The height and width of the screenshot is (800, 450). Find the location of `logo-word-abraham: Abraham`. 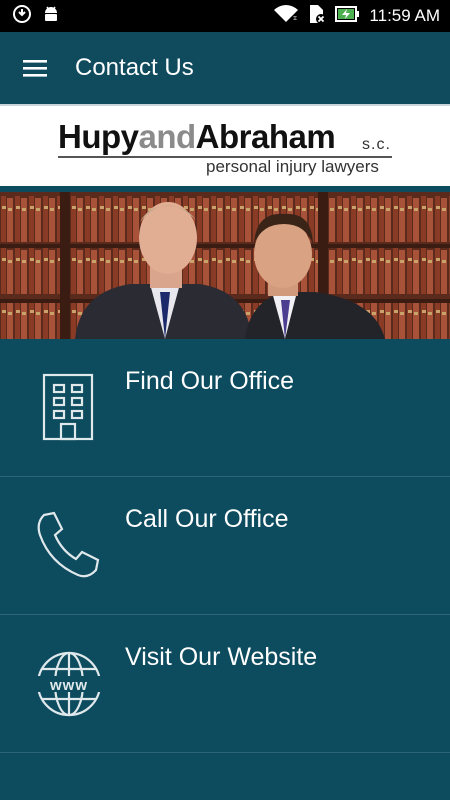

logo-word-abraham: Abraham is located at coordinates (265, 136).